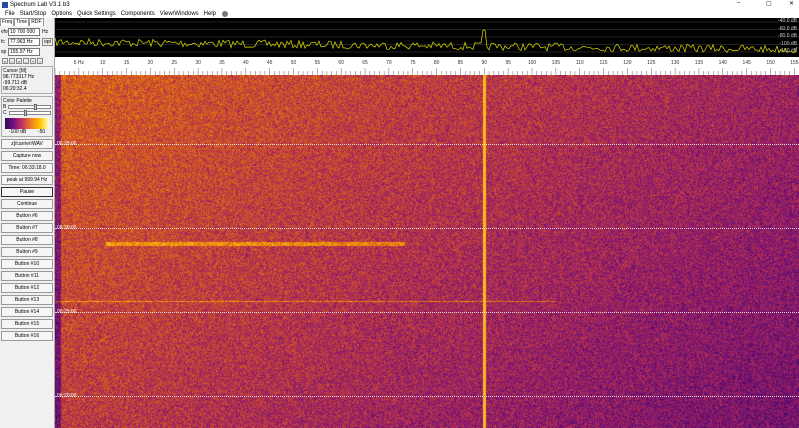  I want to click on menu-components: Components, so click(138, 14).